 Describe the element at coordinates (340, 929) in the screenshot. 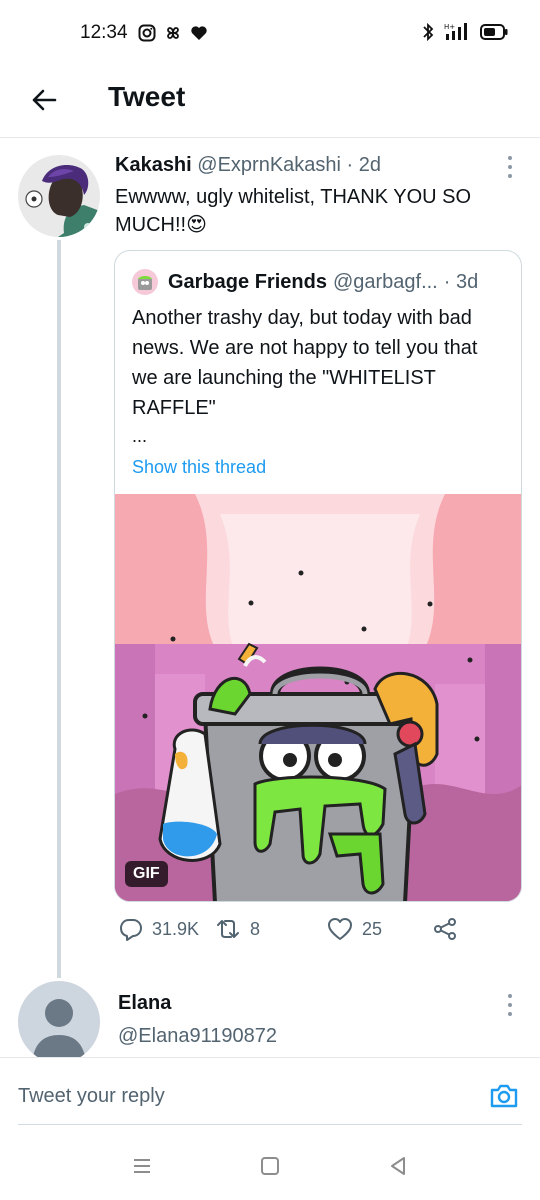

I see `like-heart-icon` at that location.